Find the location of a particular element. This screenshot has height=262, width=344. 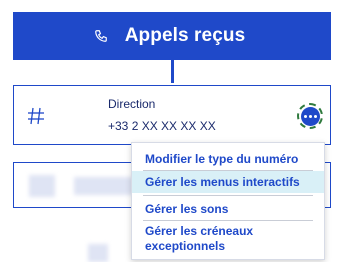

more-horizontal-icon is located at coordinates (310, 116).